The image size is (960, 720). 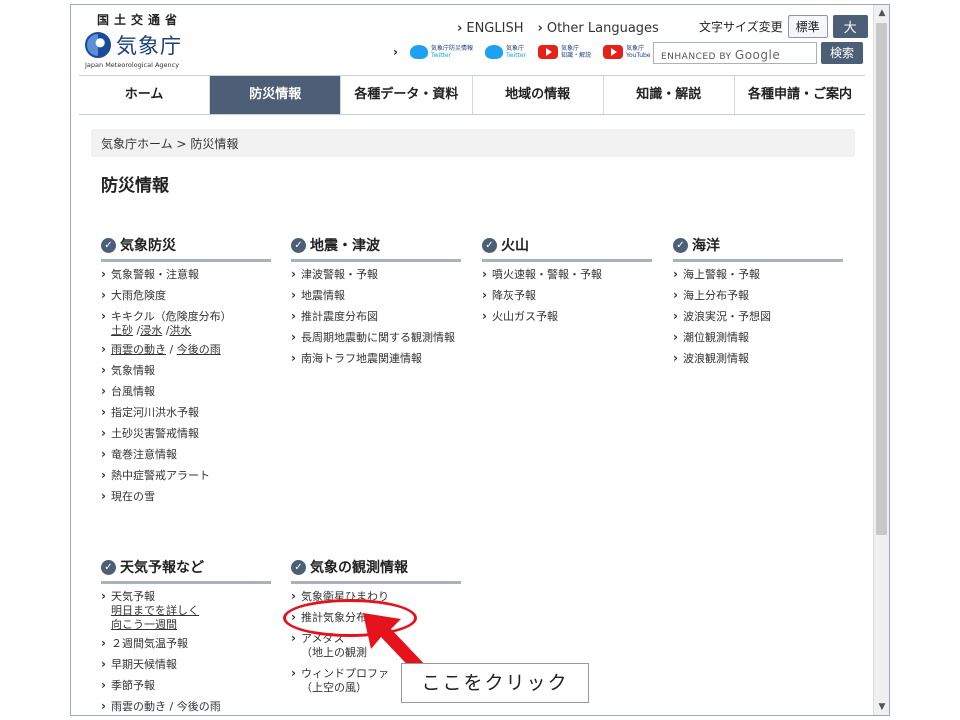 I want to click on search-input: ENHANCED BY Google, so click(x=735, y=53).